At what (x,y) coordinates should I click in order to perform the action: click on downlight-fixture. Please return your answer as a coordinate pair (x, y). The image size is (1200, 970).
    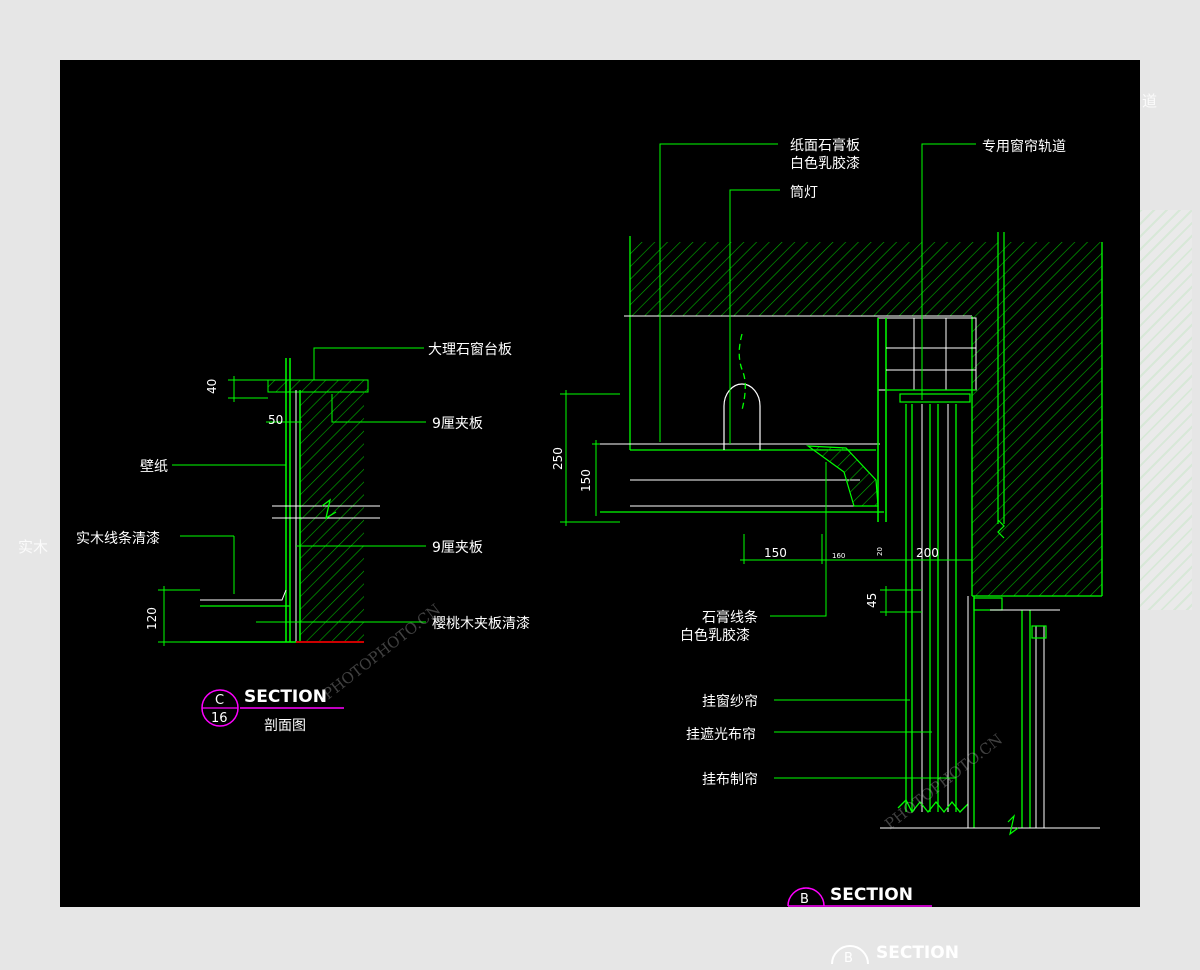
    Looking at the image, I should click on (742, 416).